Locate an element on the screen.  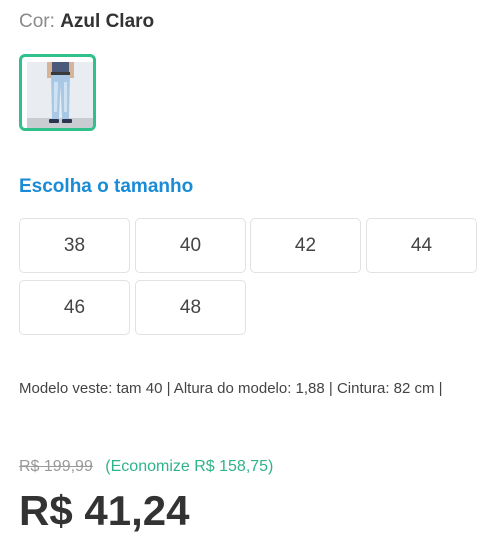
size-option-46: 46 is located at coordinates (74, 307).